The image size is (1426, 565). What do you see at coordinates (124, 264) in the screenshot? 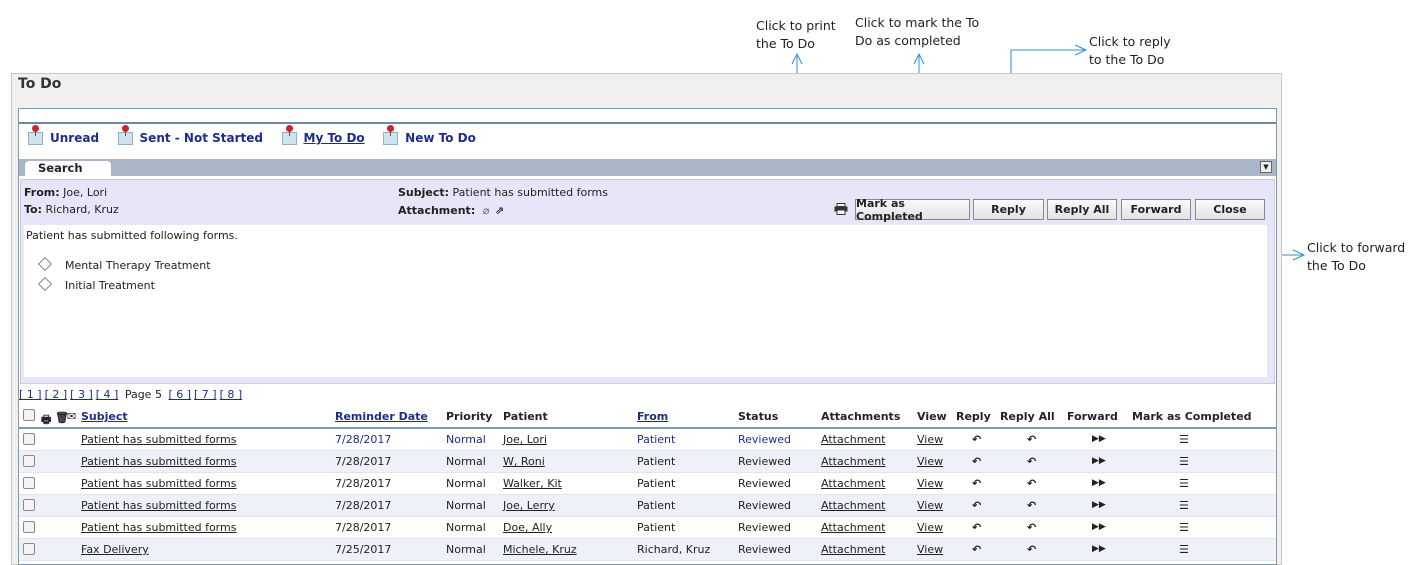
I see `form-item: Mental Therapy Treatment` at bounding box center [124, 264].